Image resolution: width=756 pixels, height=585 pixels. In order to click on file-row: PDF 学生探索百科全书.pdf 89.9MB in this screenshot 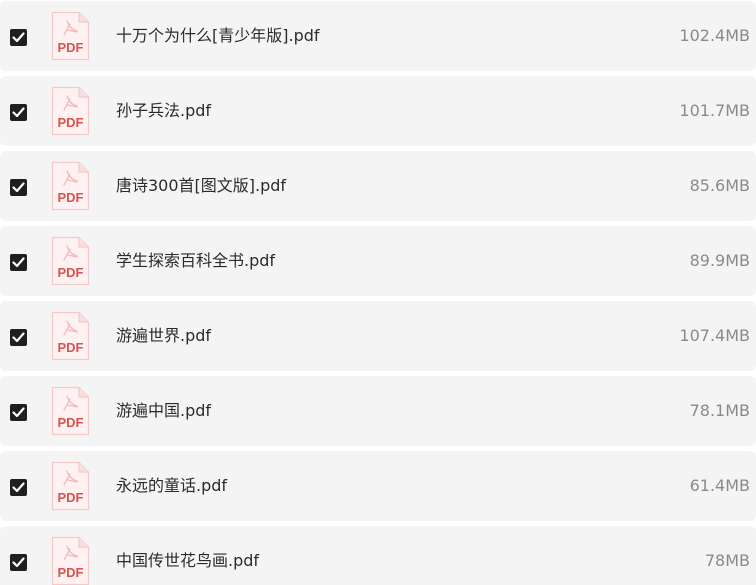, I will do `click(378, 261)`.